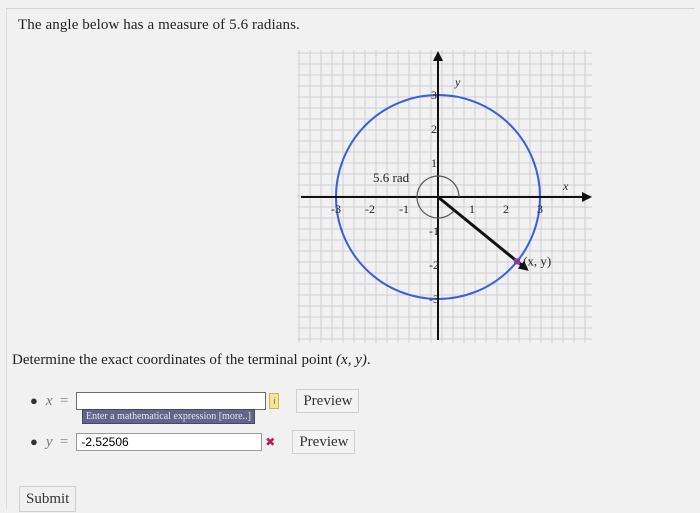 The height and width of the screenshot is (513, 700). I want to click on y-tick-label: 1, so click(434, 163).